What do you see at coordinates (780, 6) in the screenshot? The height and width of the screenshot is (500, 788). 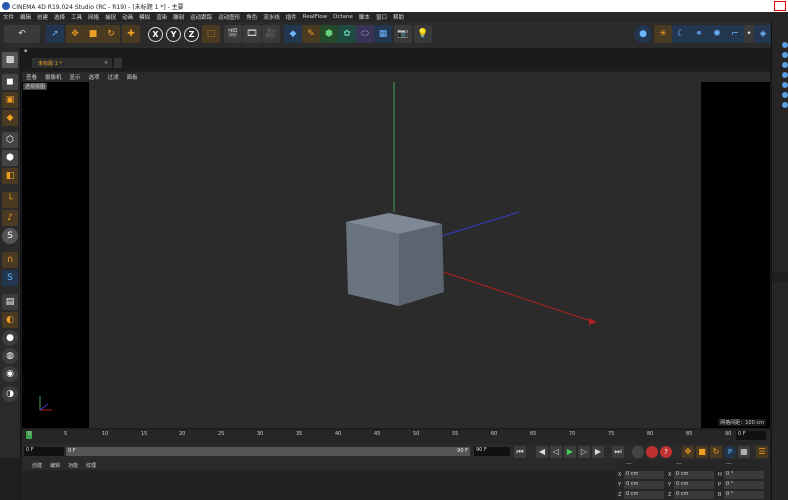 I see `close-button` at bounding box center [780, 6].